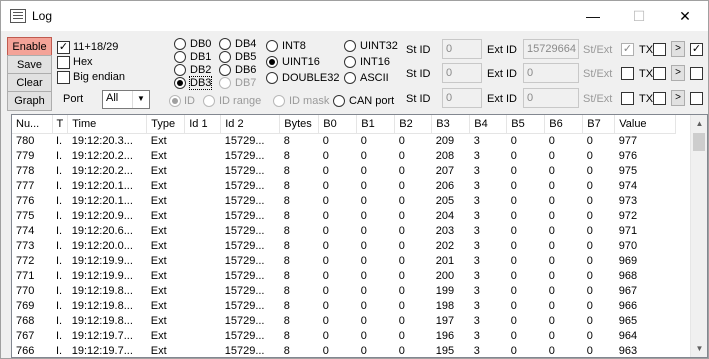  I want to click on enable-button: Enable, so click(29, 47).